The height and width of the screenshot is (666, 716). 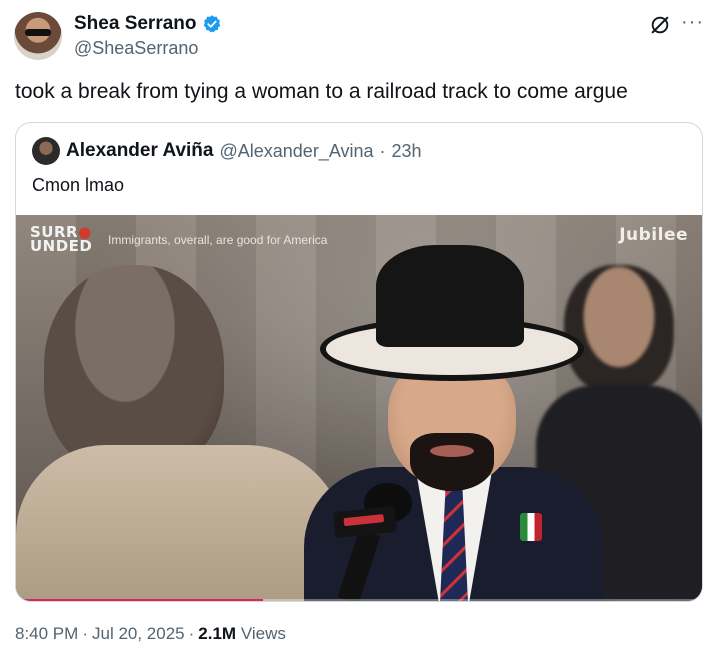 I want to click on flag-pin, so click(x=531, y=527).